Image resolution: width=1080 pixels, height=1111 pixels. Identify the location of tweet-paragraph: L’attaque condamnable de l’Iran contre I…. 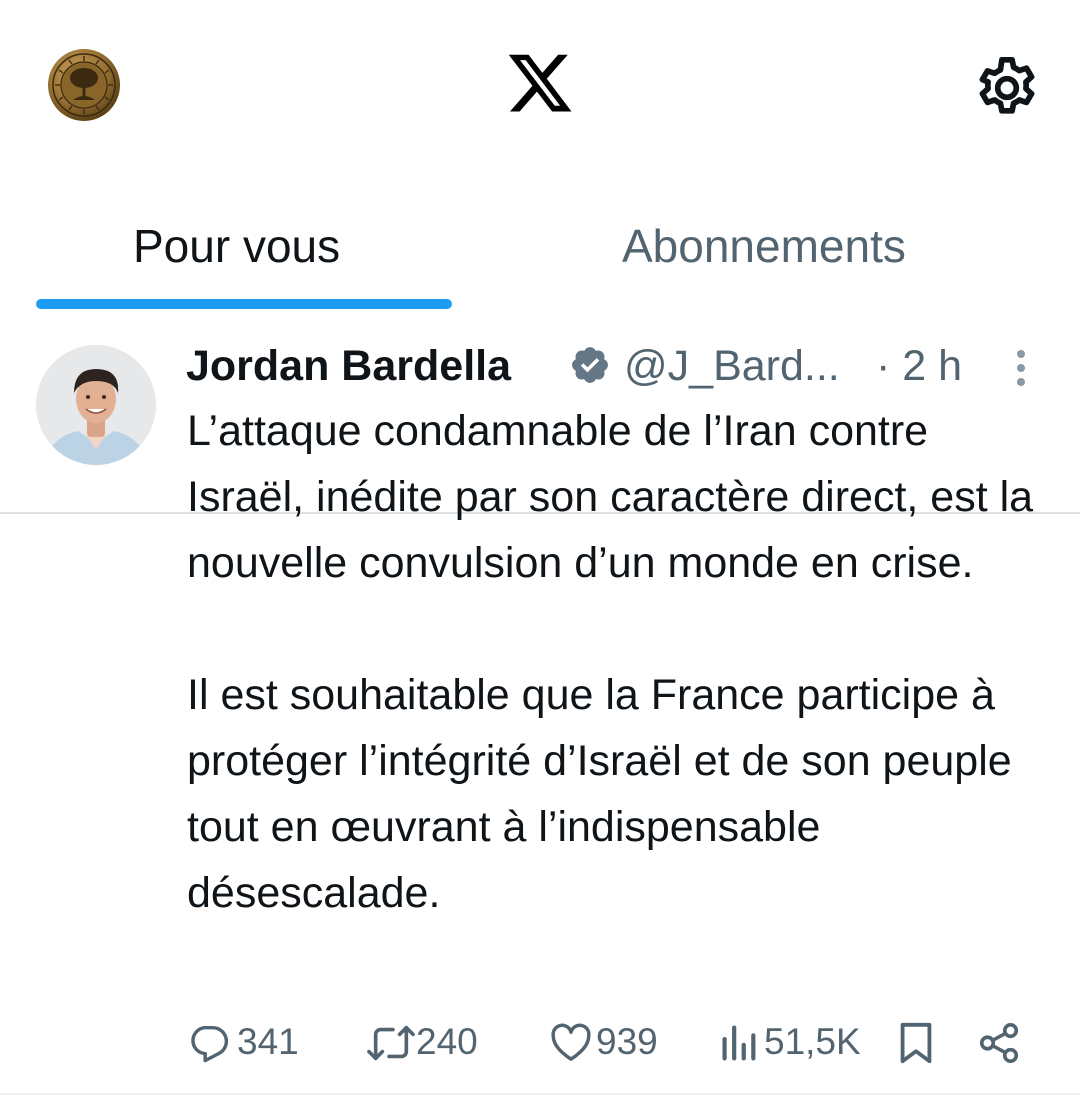
(610, 497).